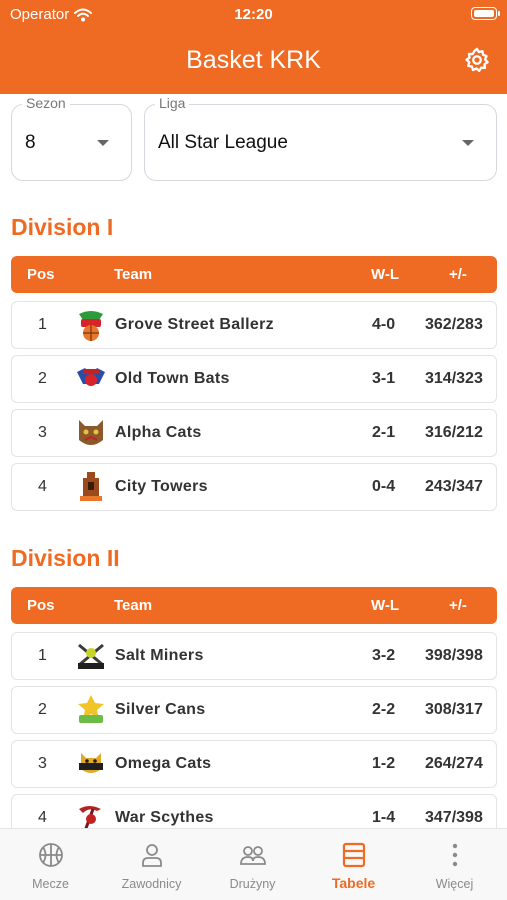 Image resolution: width=507 pixels, height=900 pixels. Describe the element at coordinates (160, 709) in the screenshot. I see `row-team: Silver Cans` at that location.